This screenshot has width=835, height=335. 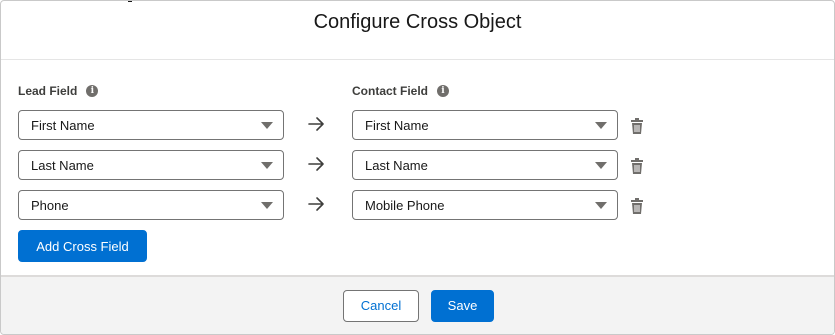 What do you see at coordinates (63, 125) in the screenshot?
I see `lead-field-value: First Name` at bounding box center [63, 125].